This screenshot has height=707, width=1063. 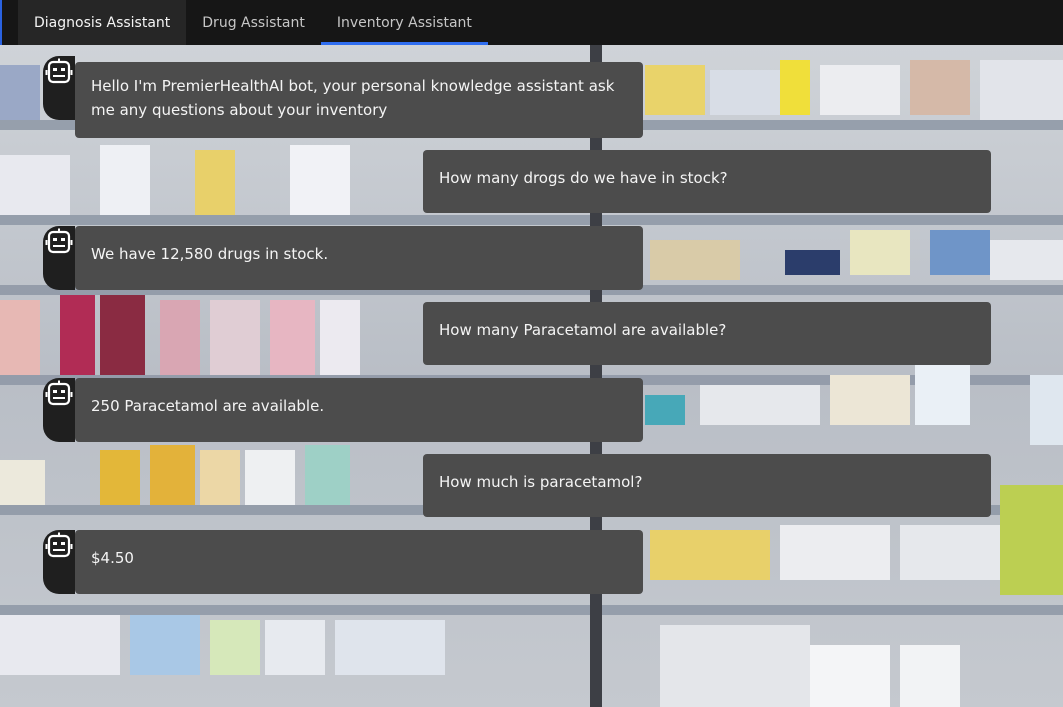 I want to click on tab-bar-edge, so click(x=1, y=22).